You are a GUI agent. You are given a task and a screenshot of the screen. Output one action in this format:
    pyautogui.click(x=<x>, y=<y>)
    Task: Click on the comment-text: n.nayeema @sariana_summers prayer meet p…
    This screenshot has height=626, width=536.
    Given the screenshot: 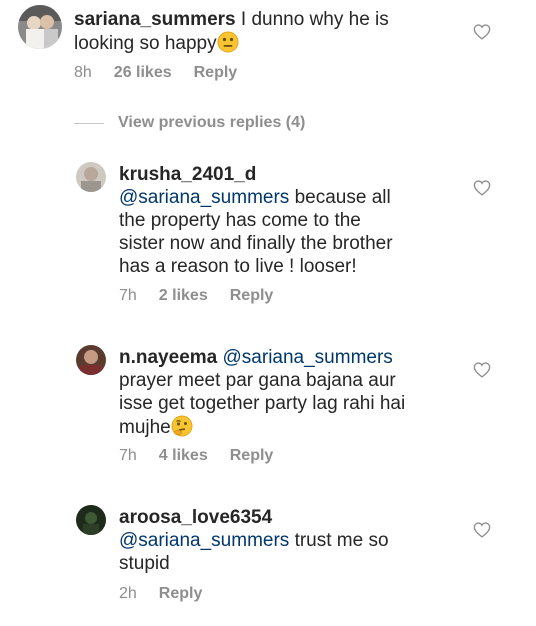 What is the action you would take?
    pyautogui.click(x=294, y=394)
    